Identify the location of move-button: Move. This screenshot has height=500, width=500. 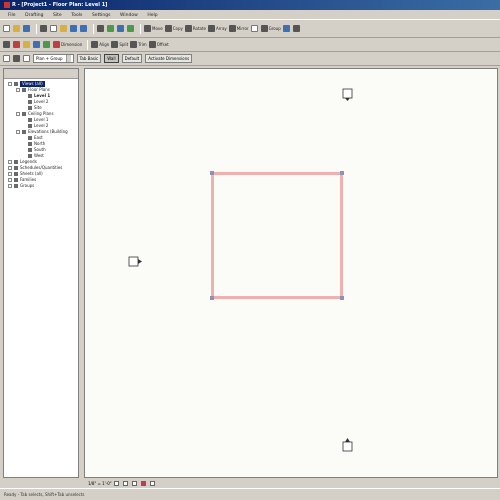
(153, 29).